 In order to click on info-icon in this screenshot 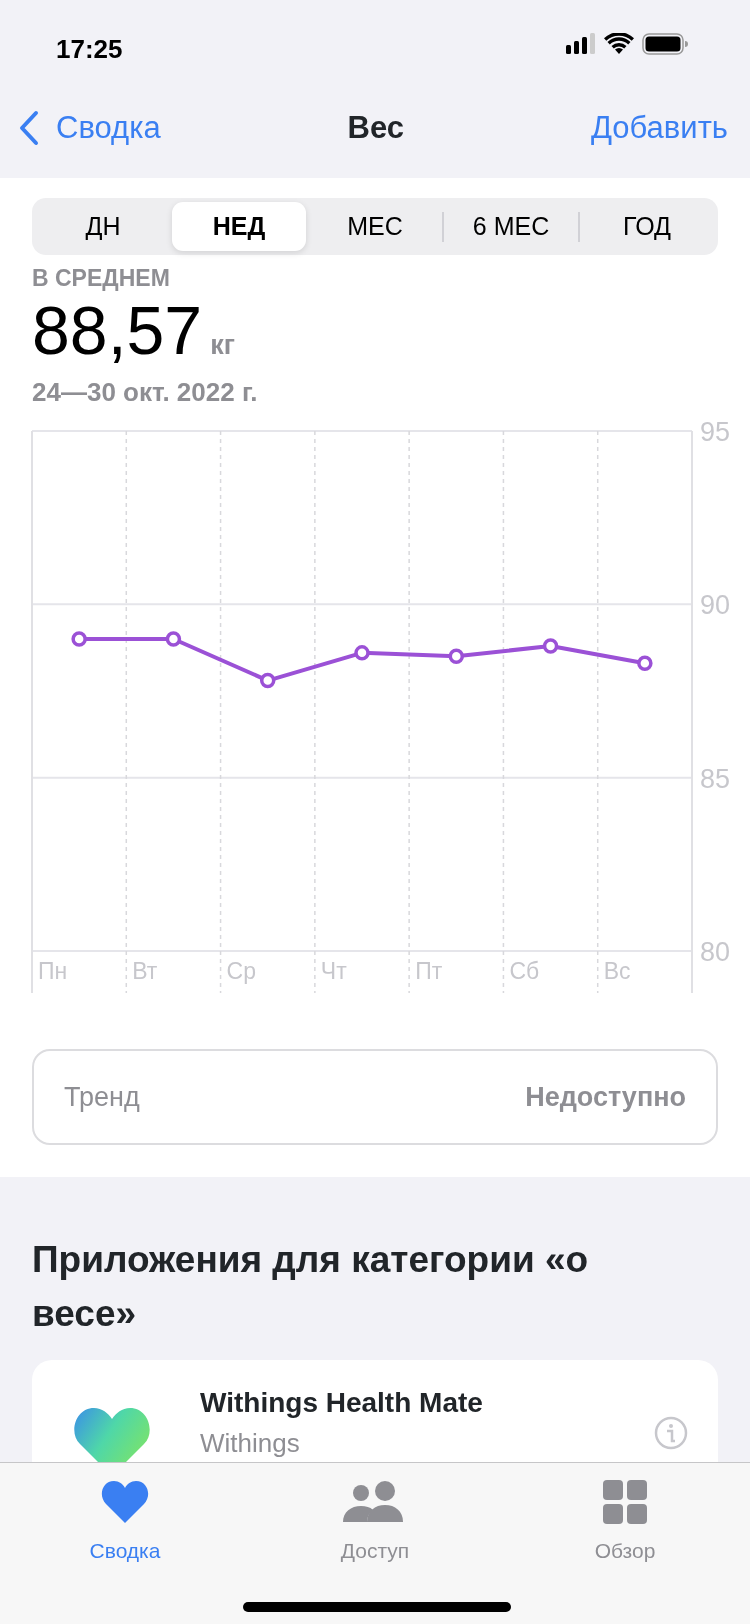, I will do `click(671, 1433)`.